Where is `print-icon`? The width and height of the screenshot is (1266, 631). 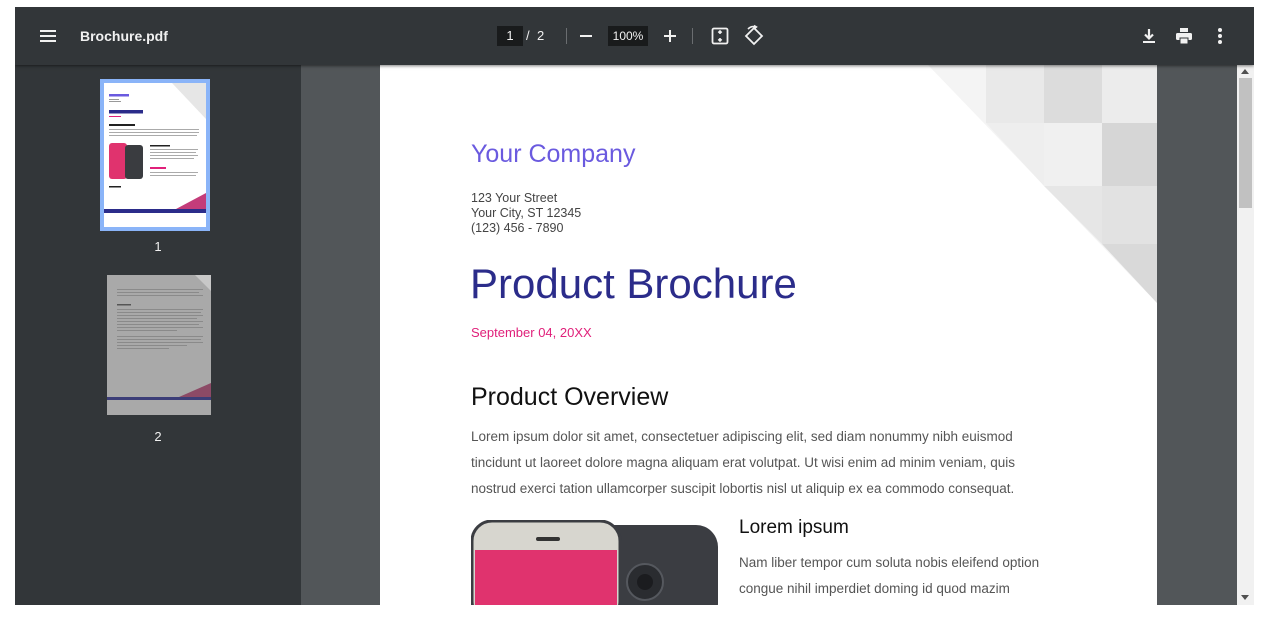 print-icon is located at coordinates (1184, 36).